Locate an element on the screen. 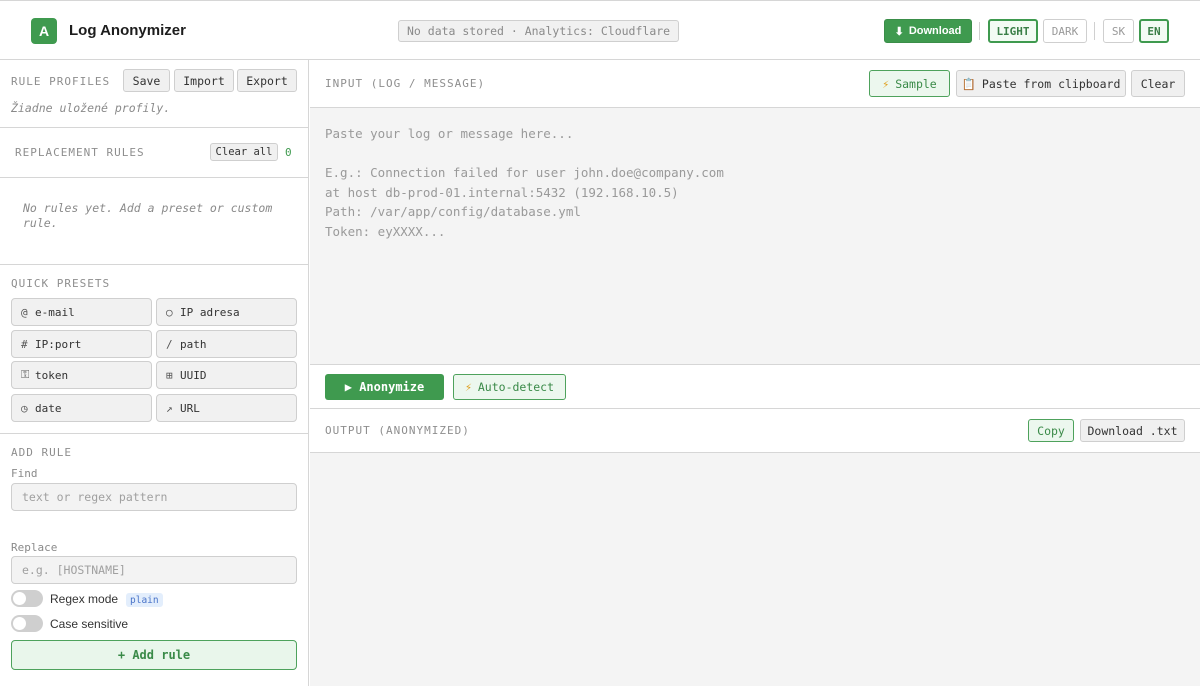 This screenshot has width=1200, height=686. download-arrow-icon: ⬇ is located at coordinates (899, 31).